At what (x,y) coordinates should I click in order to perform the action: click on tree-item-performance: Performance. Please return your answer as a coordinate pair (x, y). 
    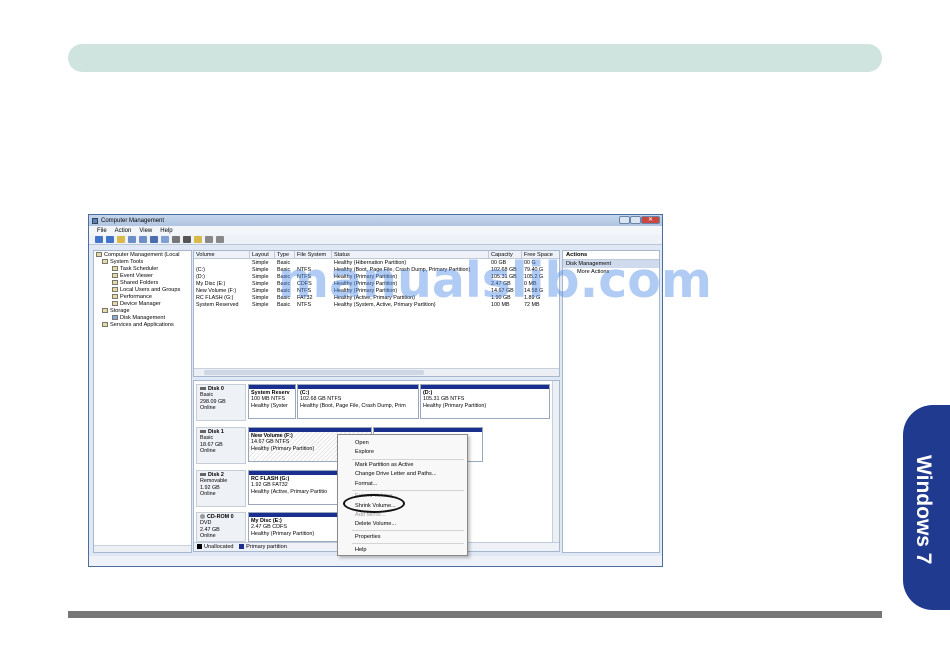
    Looking at the image, I should click on (132, 297).